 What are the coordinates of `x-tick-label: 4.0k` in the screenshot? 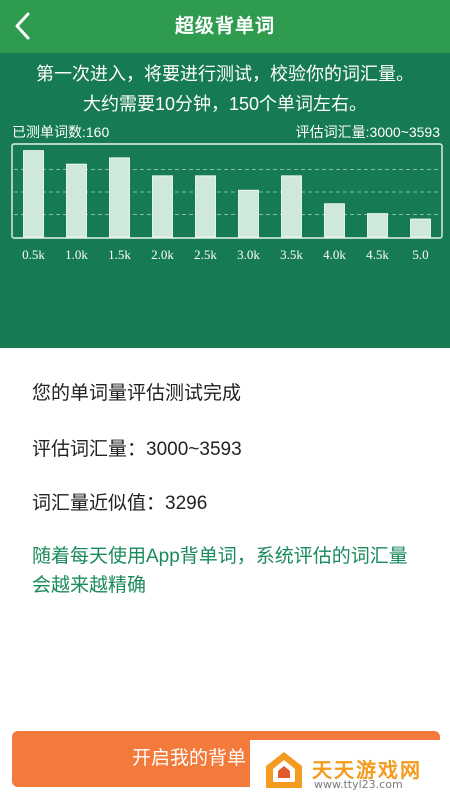 It's located at (334, 254).